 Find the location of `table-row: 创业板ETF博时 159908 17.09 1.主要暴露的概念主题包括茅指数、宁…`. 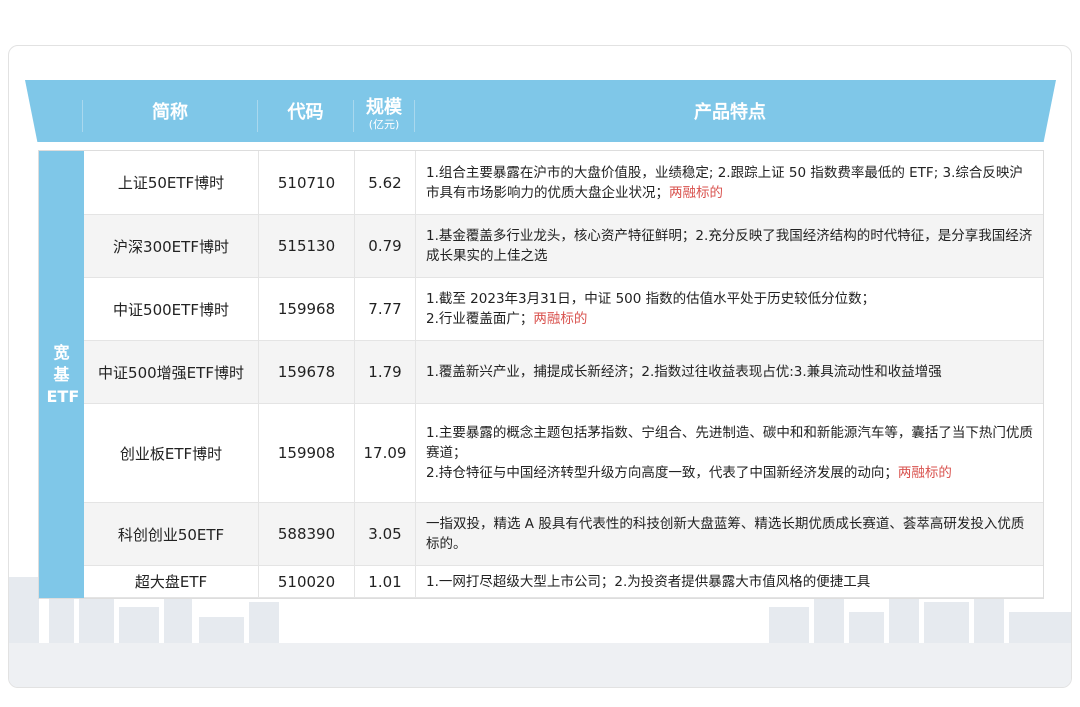

table-row: 创业板ETF博时 159908 17.09 1.主要暴露的概念主题包括茅指数、宁… is located at coordinates (563, 453).